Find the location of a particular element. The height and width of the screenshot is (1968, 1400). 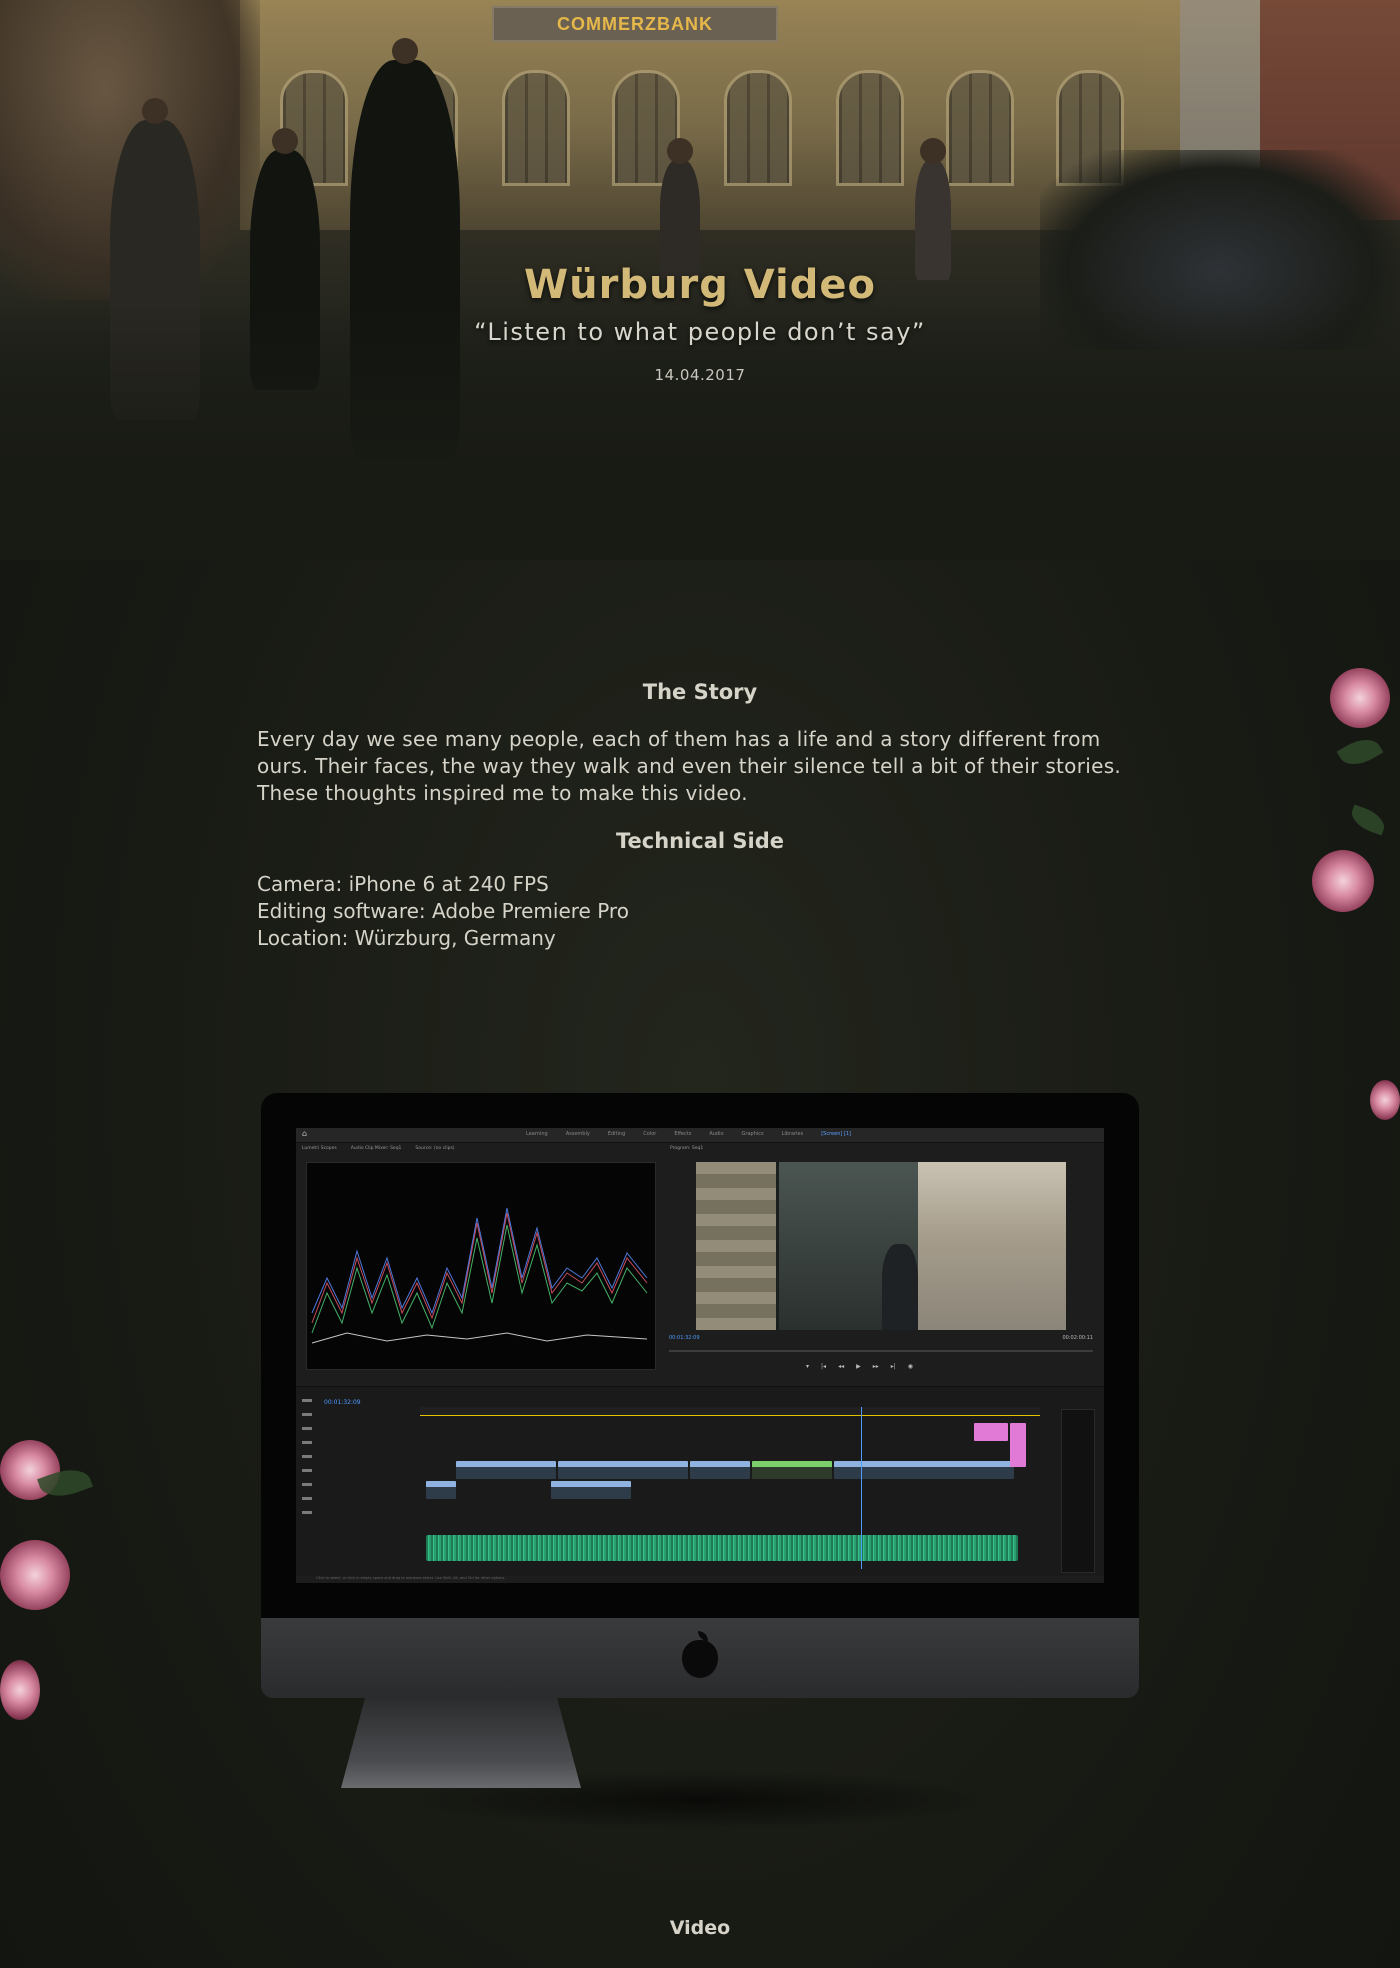

tab-effects: Effects is located at coordinates (682, 1134).